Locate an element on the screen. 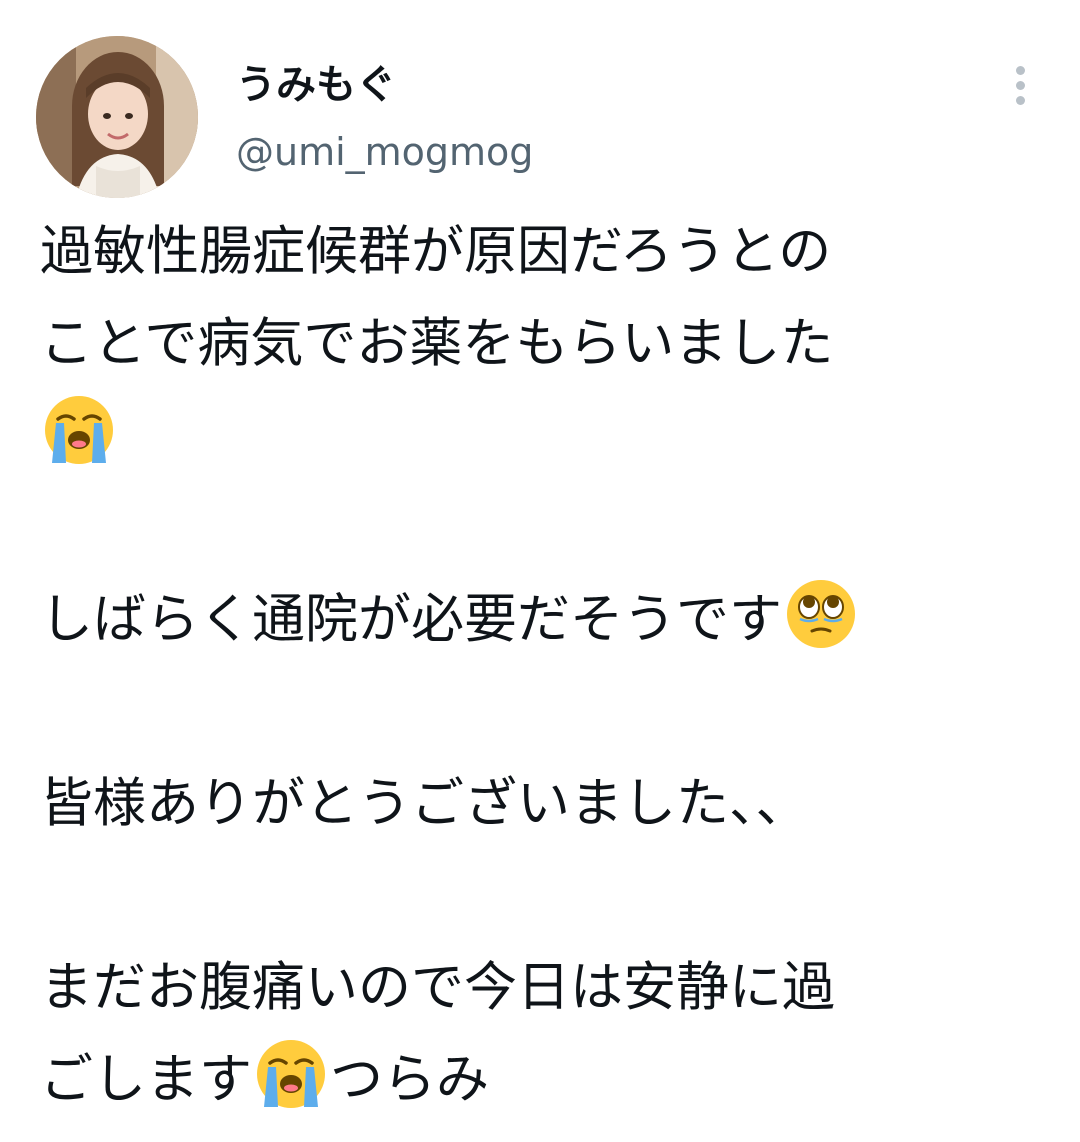 This screenshot has width=1080, height=1142. avatar is located at coordinates (117, 117).